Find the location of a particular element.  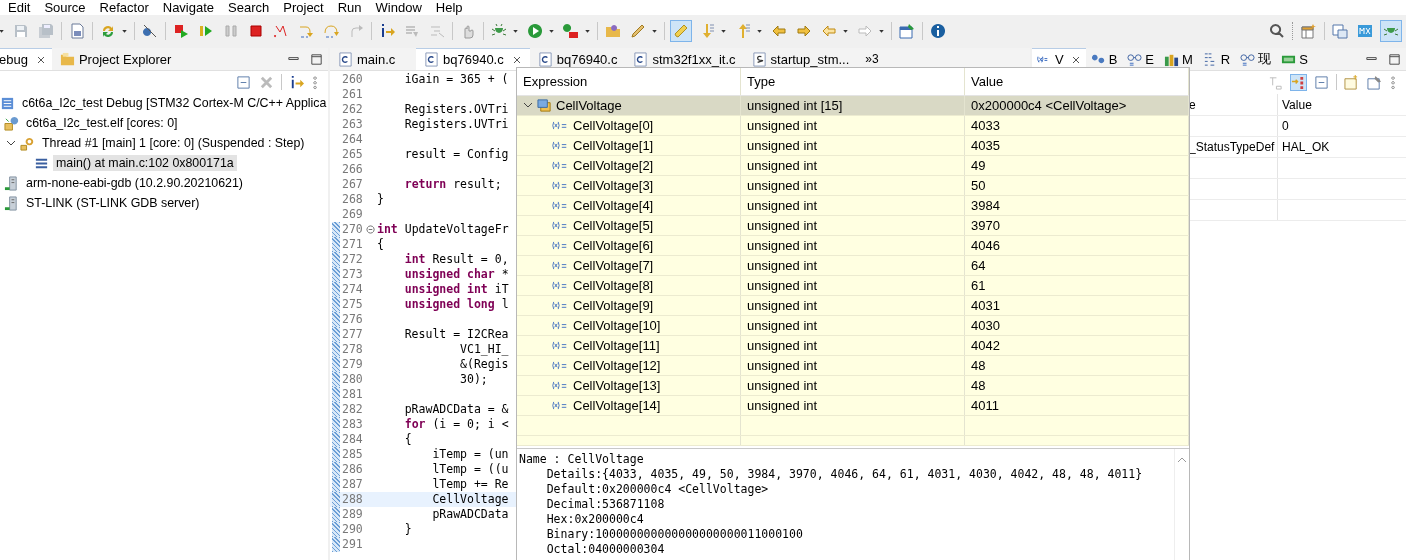

column-header: Type is located at coordinates (853, 81).